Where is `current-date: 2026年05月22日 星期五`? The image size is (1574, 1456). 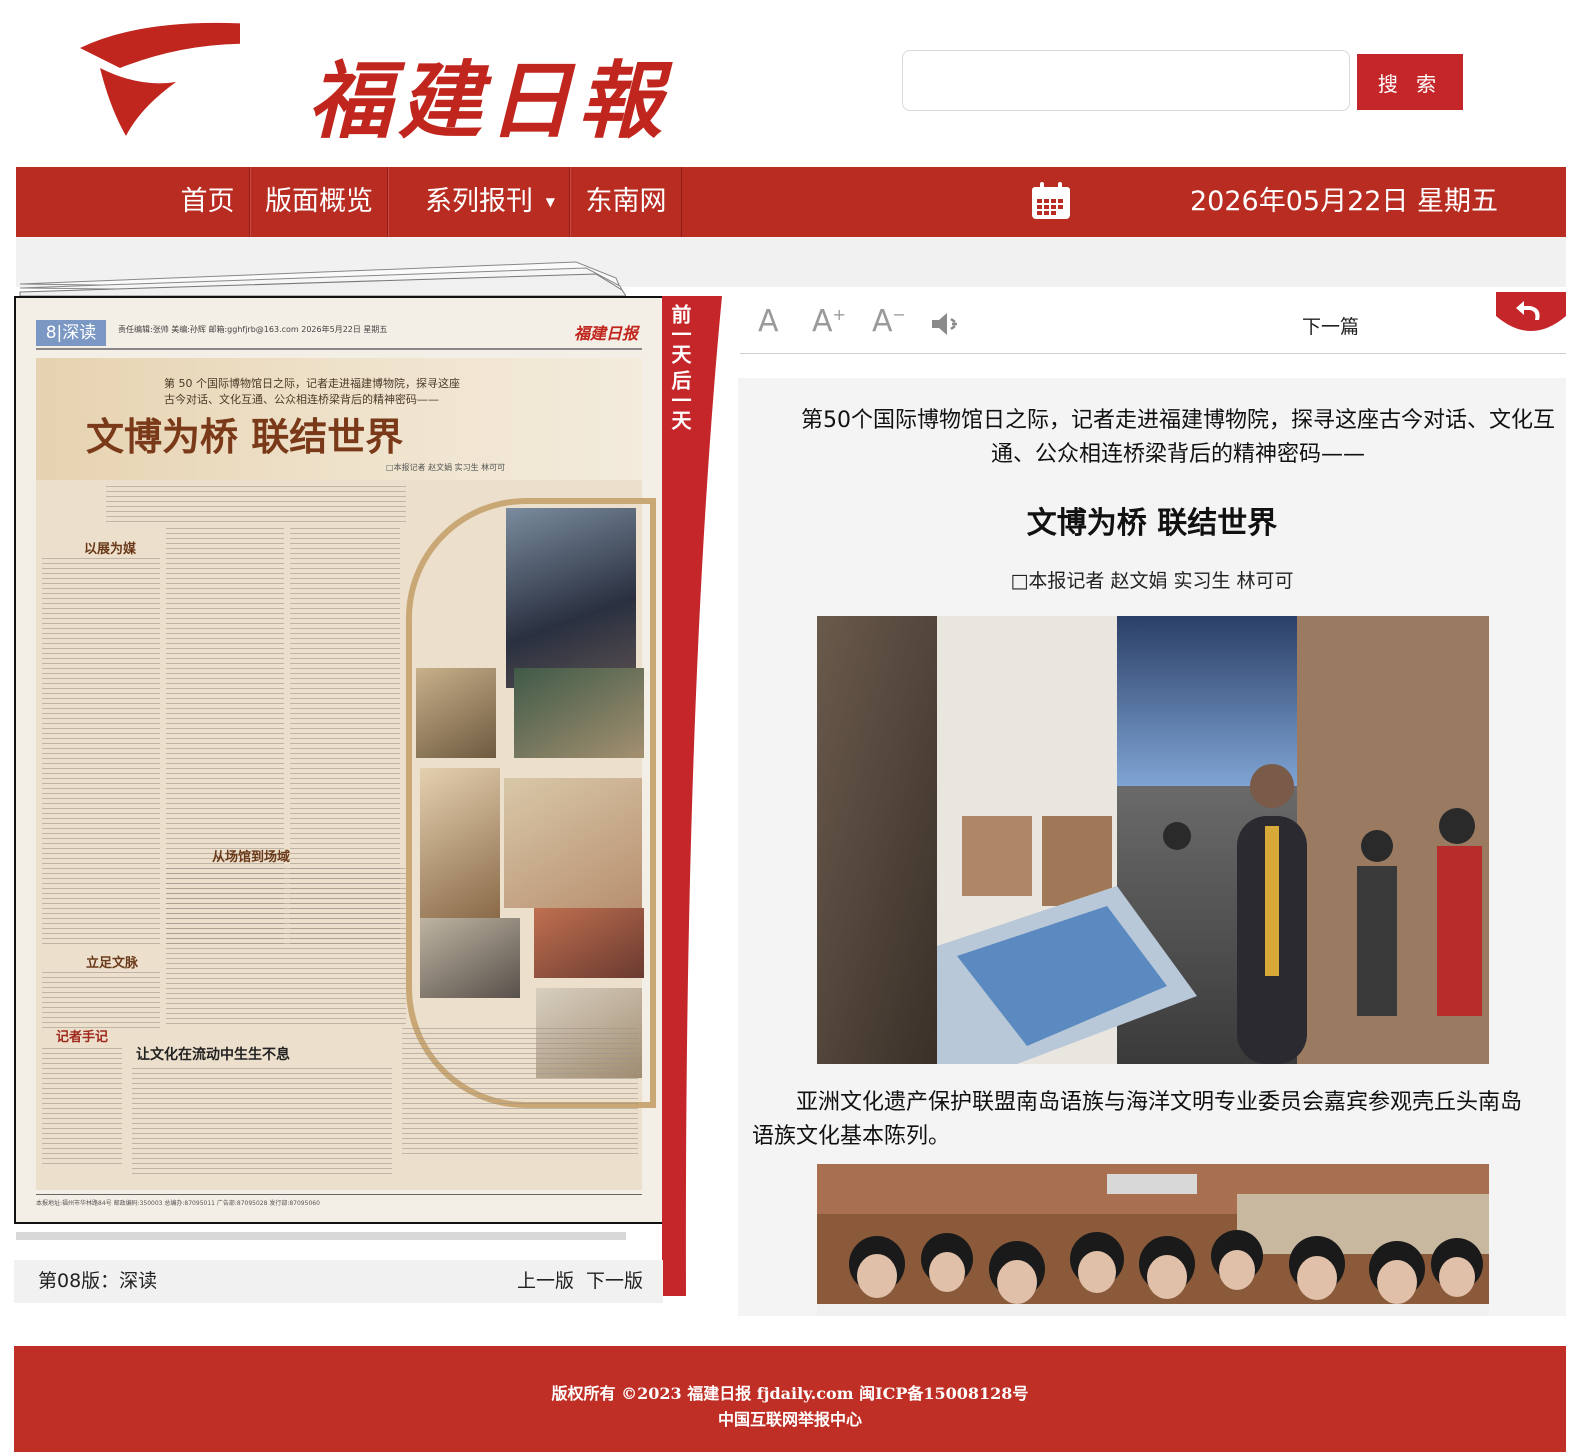 current-date: 2026年05月22日 星期五 is located at coordinates (1344, 201).